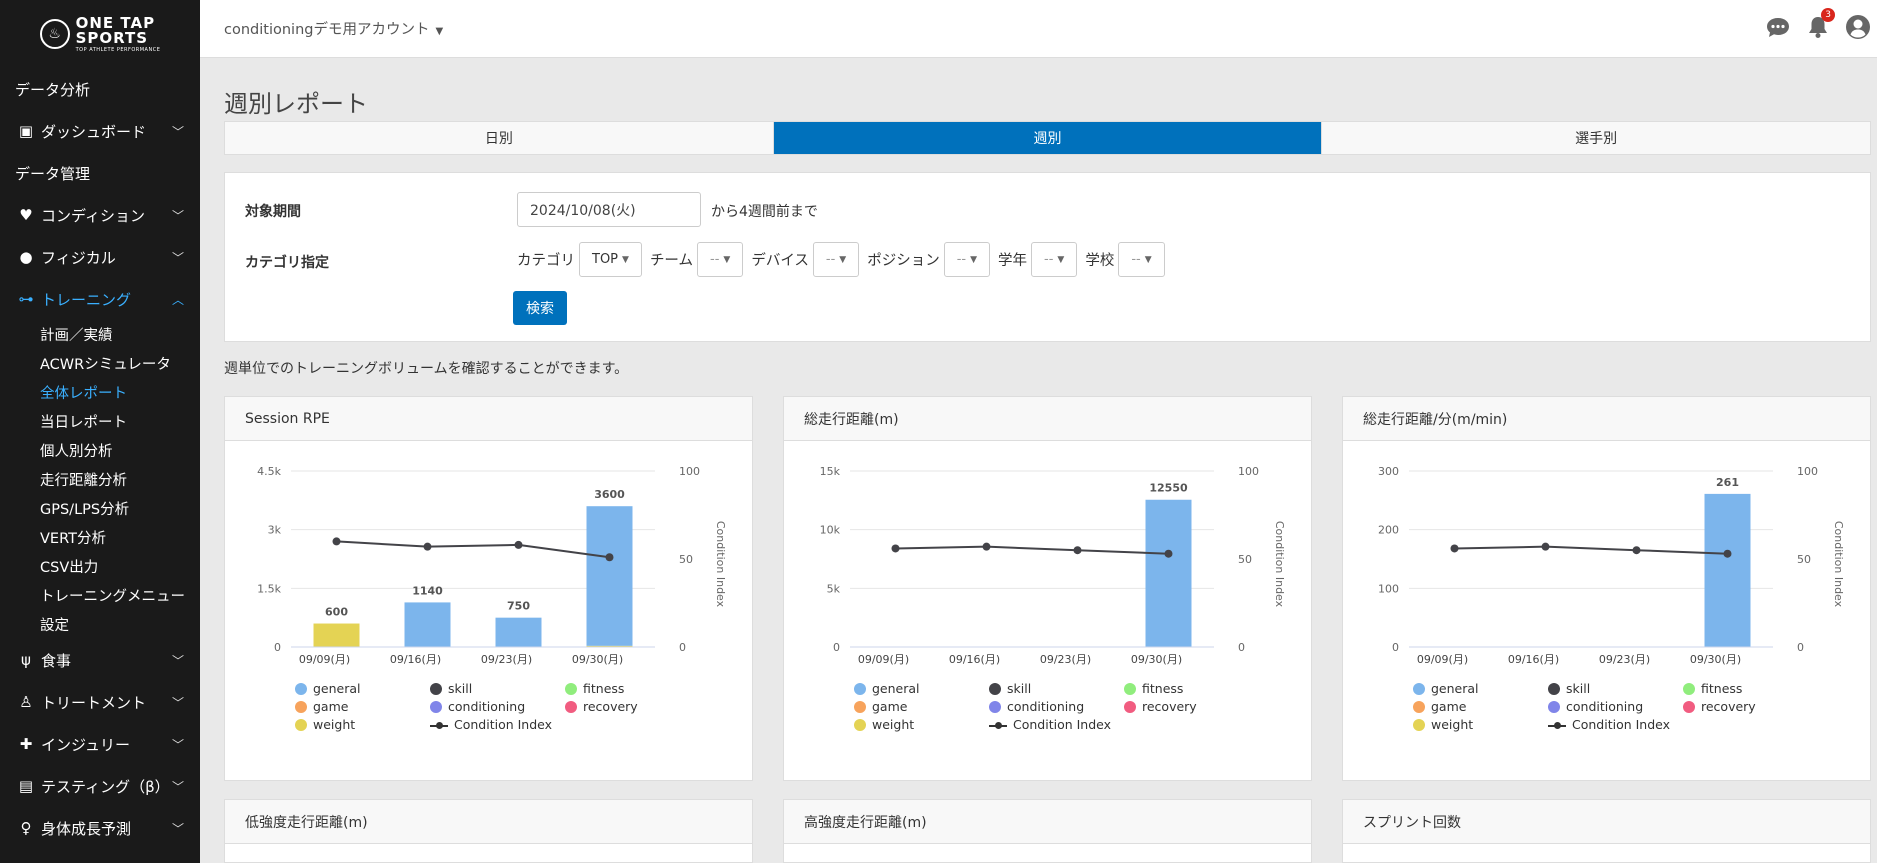  Describe the element at coordinates (53, 89) in the screenshot. I see `sidebar-item-label: データ分析` at that location.